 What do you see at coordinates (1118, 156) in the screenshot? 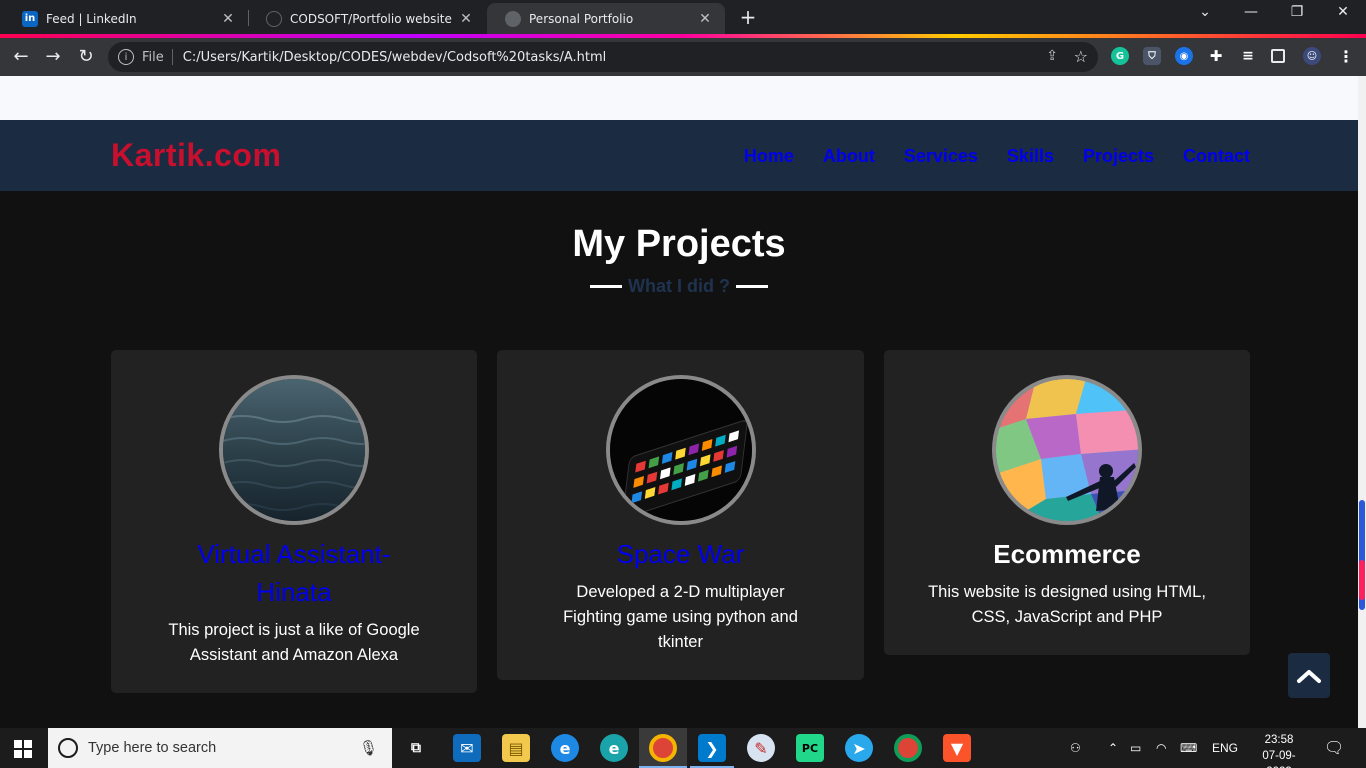
I see `nav-link-projects: Projects` at bounding box center [1118, 156].